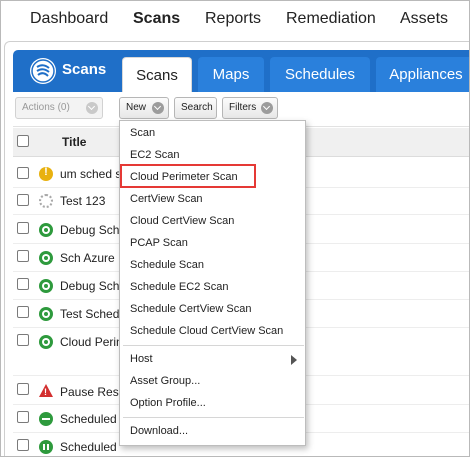 The width and height of the screenshot is (470, 457). What do you see at coordinates (91, 342) in the screenshot?
I see `row-title: Cloud Perin` at bounding box center [91, 342].